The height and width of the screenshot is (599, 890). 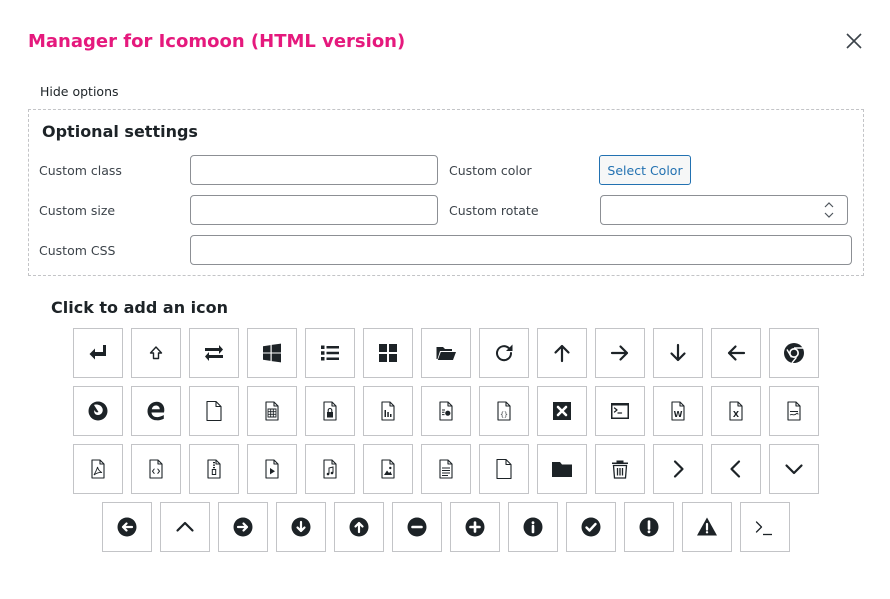 I want to click on icon-button-chrome, so click(x=794, y=353).